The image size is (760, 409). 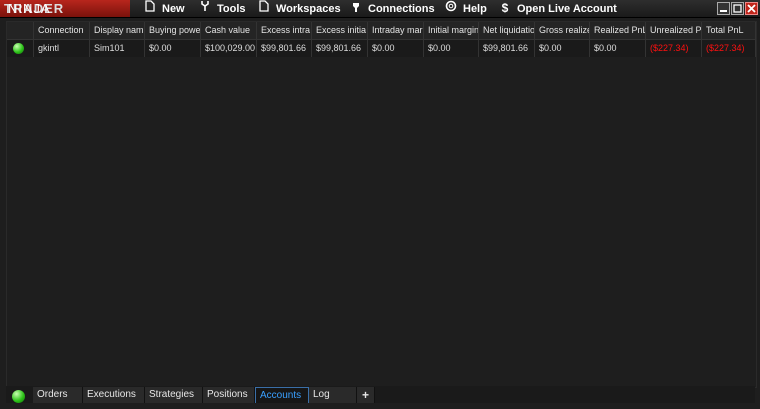 I want to click on tab-executions: Executions, so click(x=114, y=395).